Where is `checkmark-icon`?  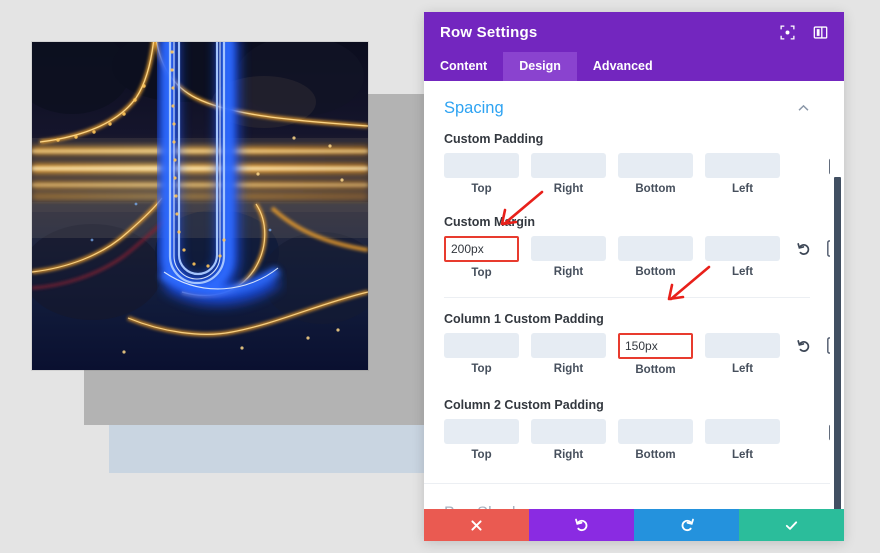 checkmark-icon is located at coordinates (791, 525).